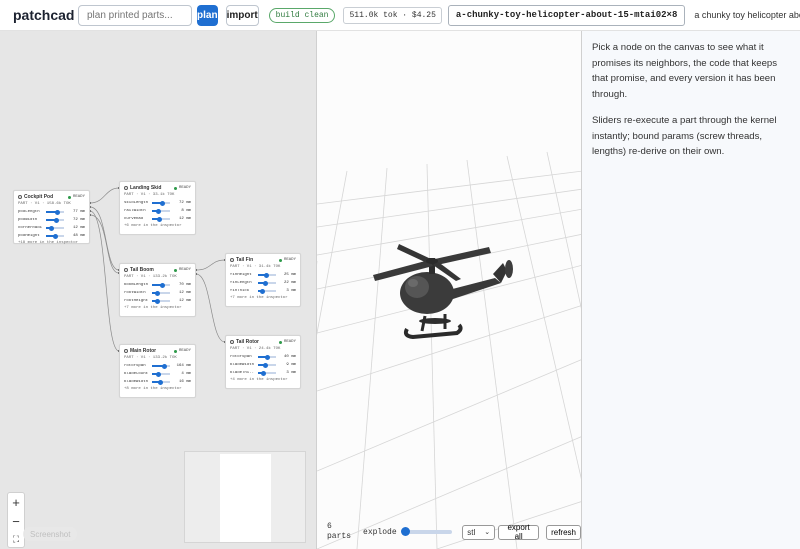 The width and height of the screenshot is (800, 549). I want to click on node-title: Cockpit Pod, so click(39, 197).